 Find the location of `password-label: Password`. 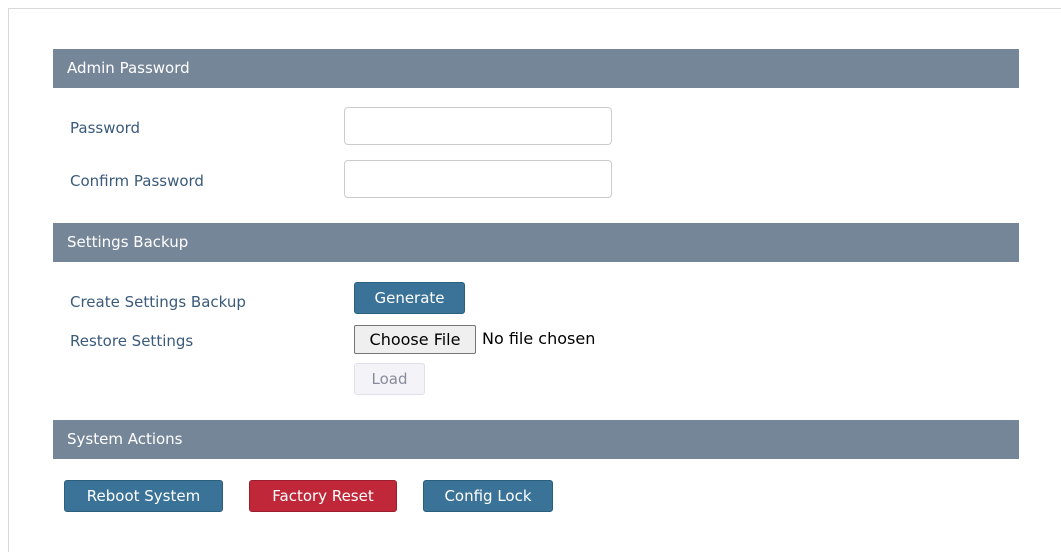

password-label: Password is located at coordinates (105, 128).